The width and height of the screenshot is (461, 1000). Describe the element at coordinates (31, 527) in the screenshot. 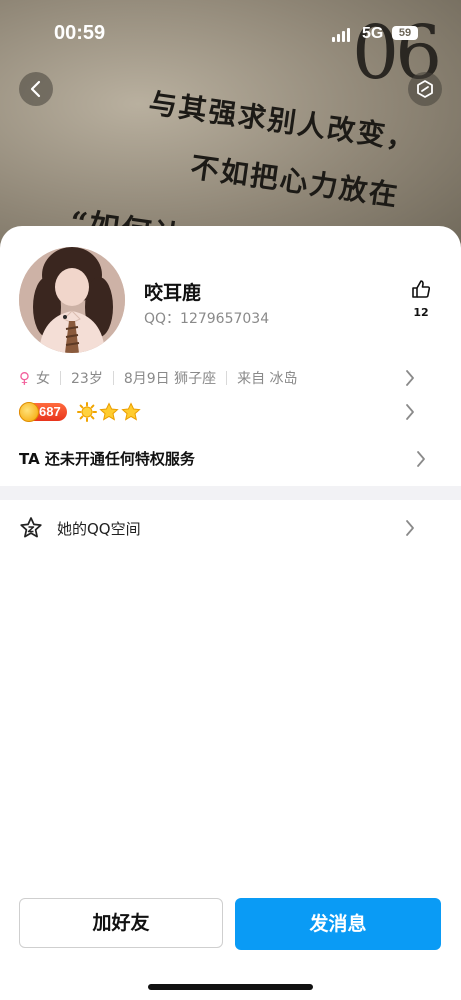

I see `star-outline-icon` at that location.